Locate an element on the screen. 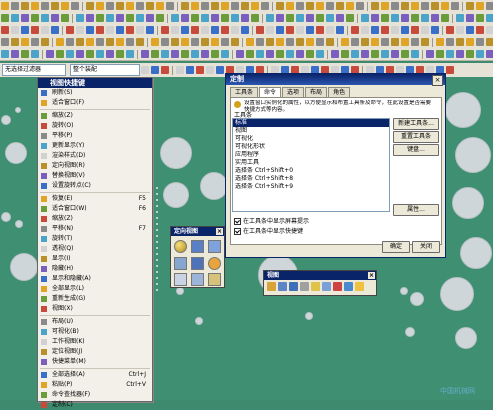 The image size is (493, 410). context-menu-item: 更新显示(Y) is located at coordinates (95, 146).